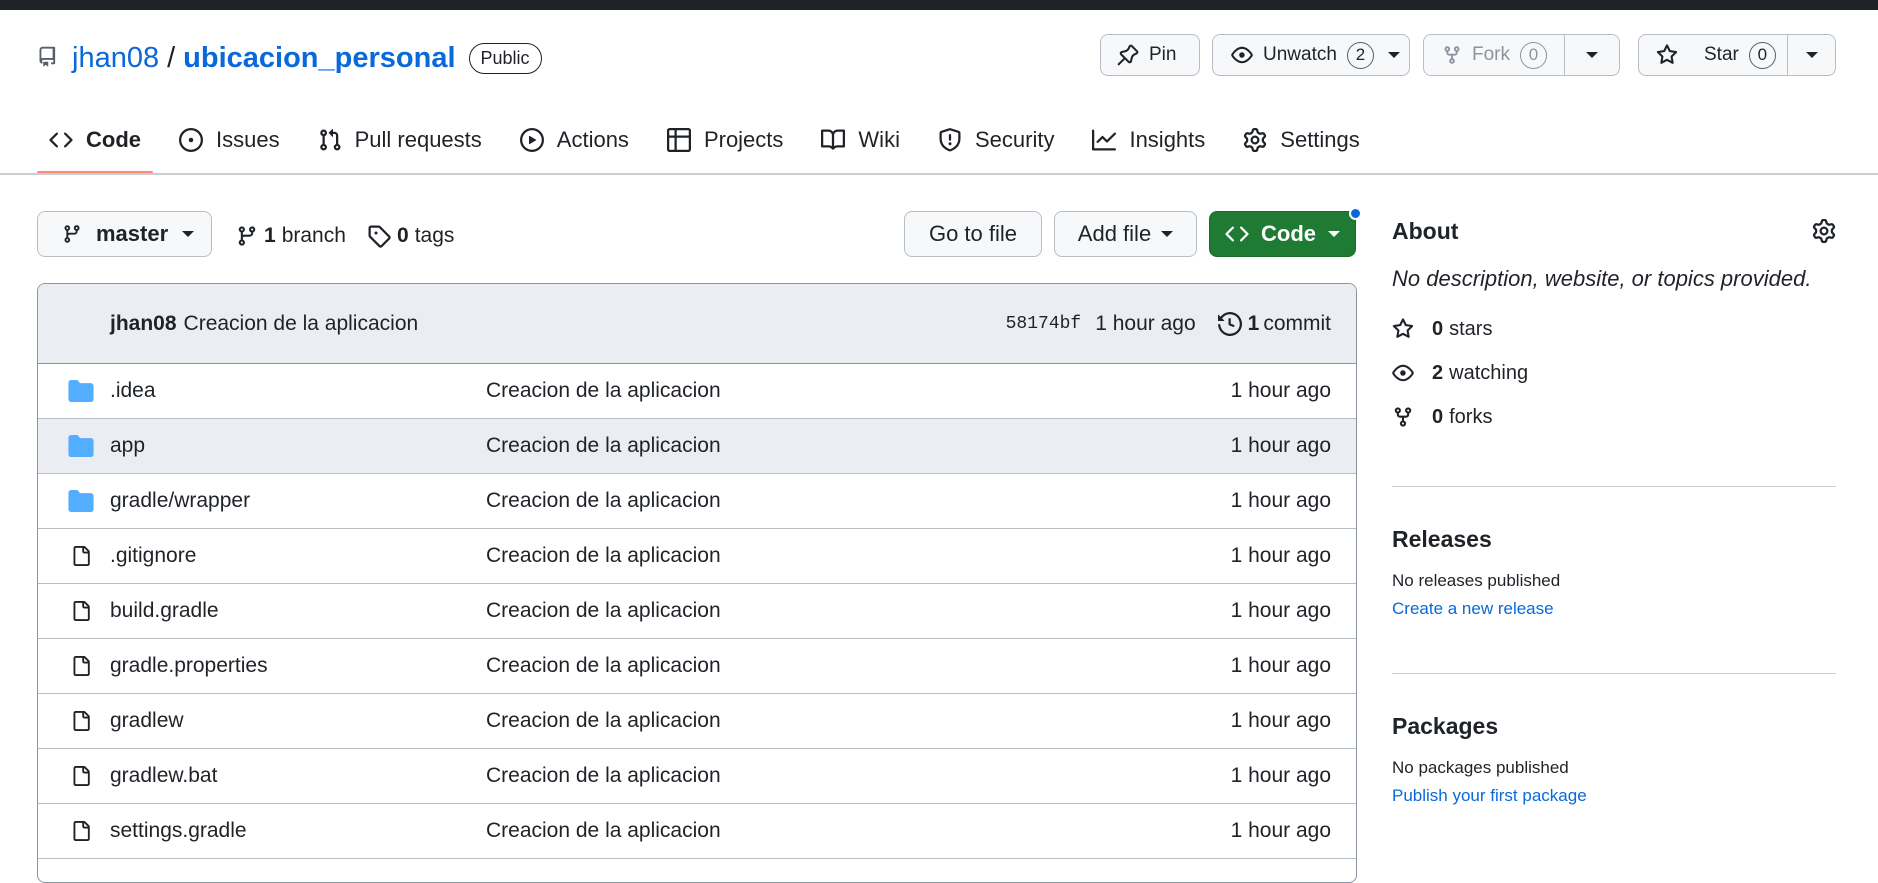 This screenshot has width=1878, height=883. I want to click on file-name-link: gradlew, so click(298, 721).